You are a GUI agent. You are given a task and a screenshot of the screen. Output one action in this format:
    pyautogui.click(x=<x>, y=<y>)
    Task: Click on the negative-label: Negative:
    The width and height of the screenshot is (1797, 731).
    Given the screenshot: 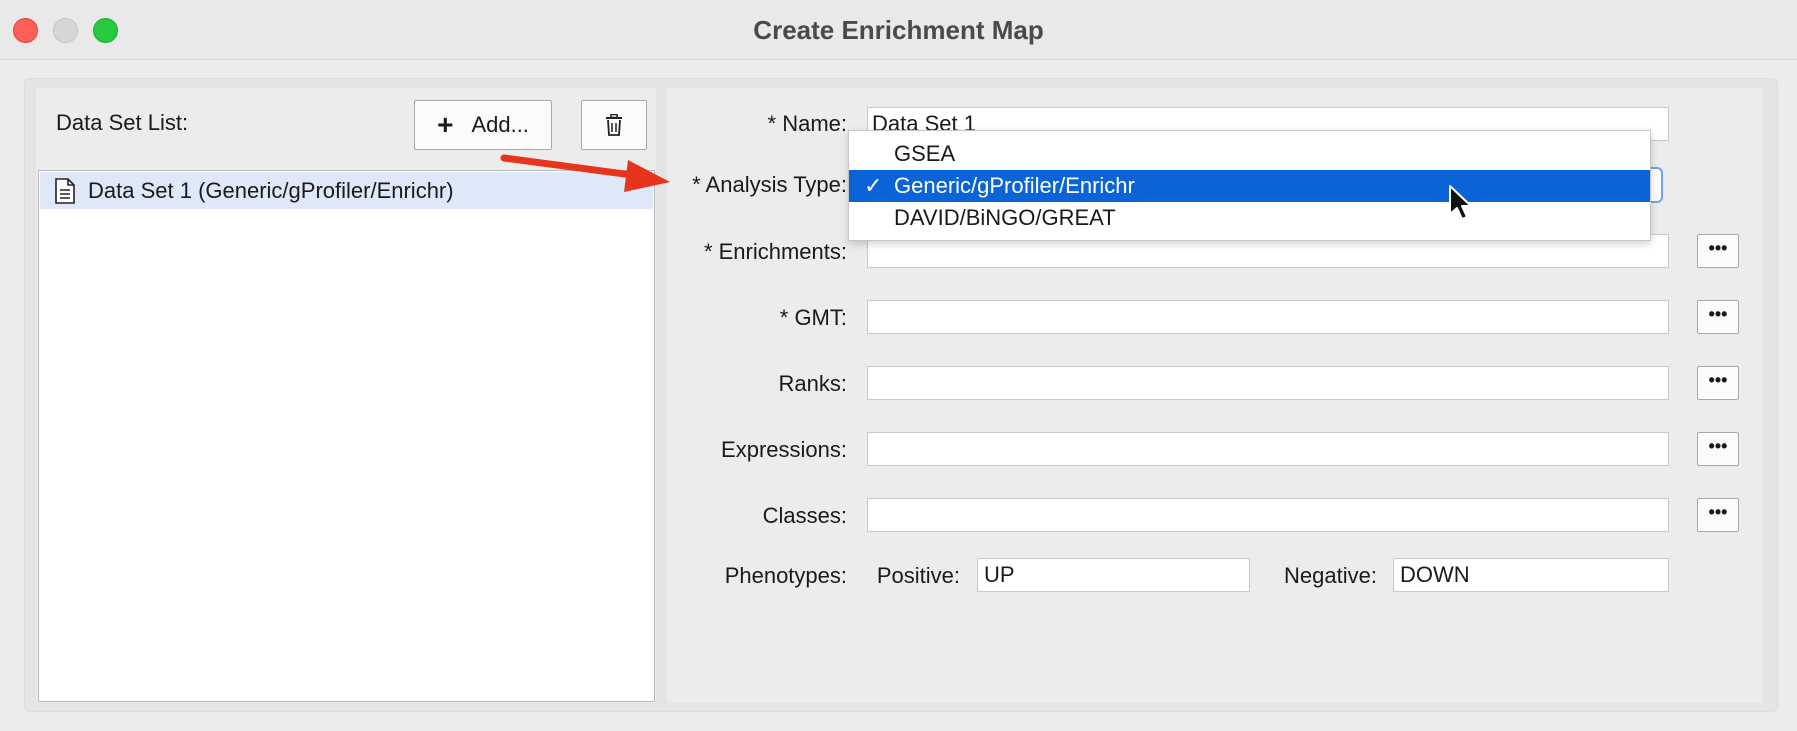 What is the action you would take?
    pyautogui.click(x=1330, y=575)
    